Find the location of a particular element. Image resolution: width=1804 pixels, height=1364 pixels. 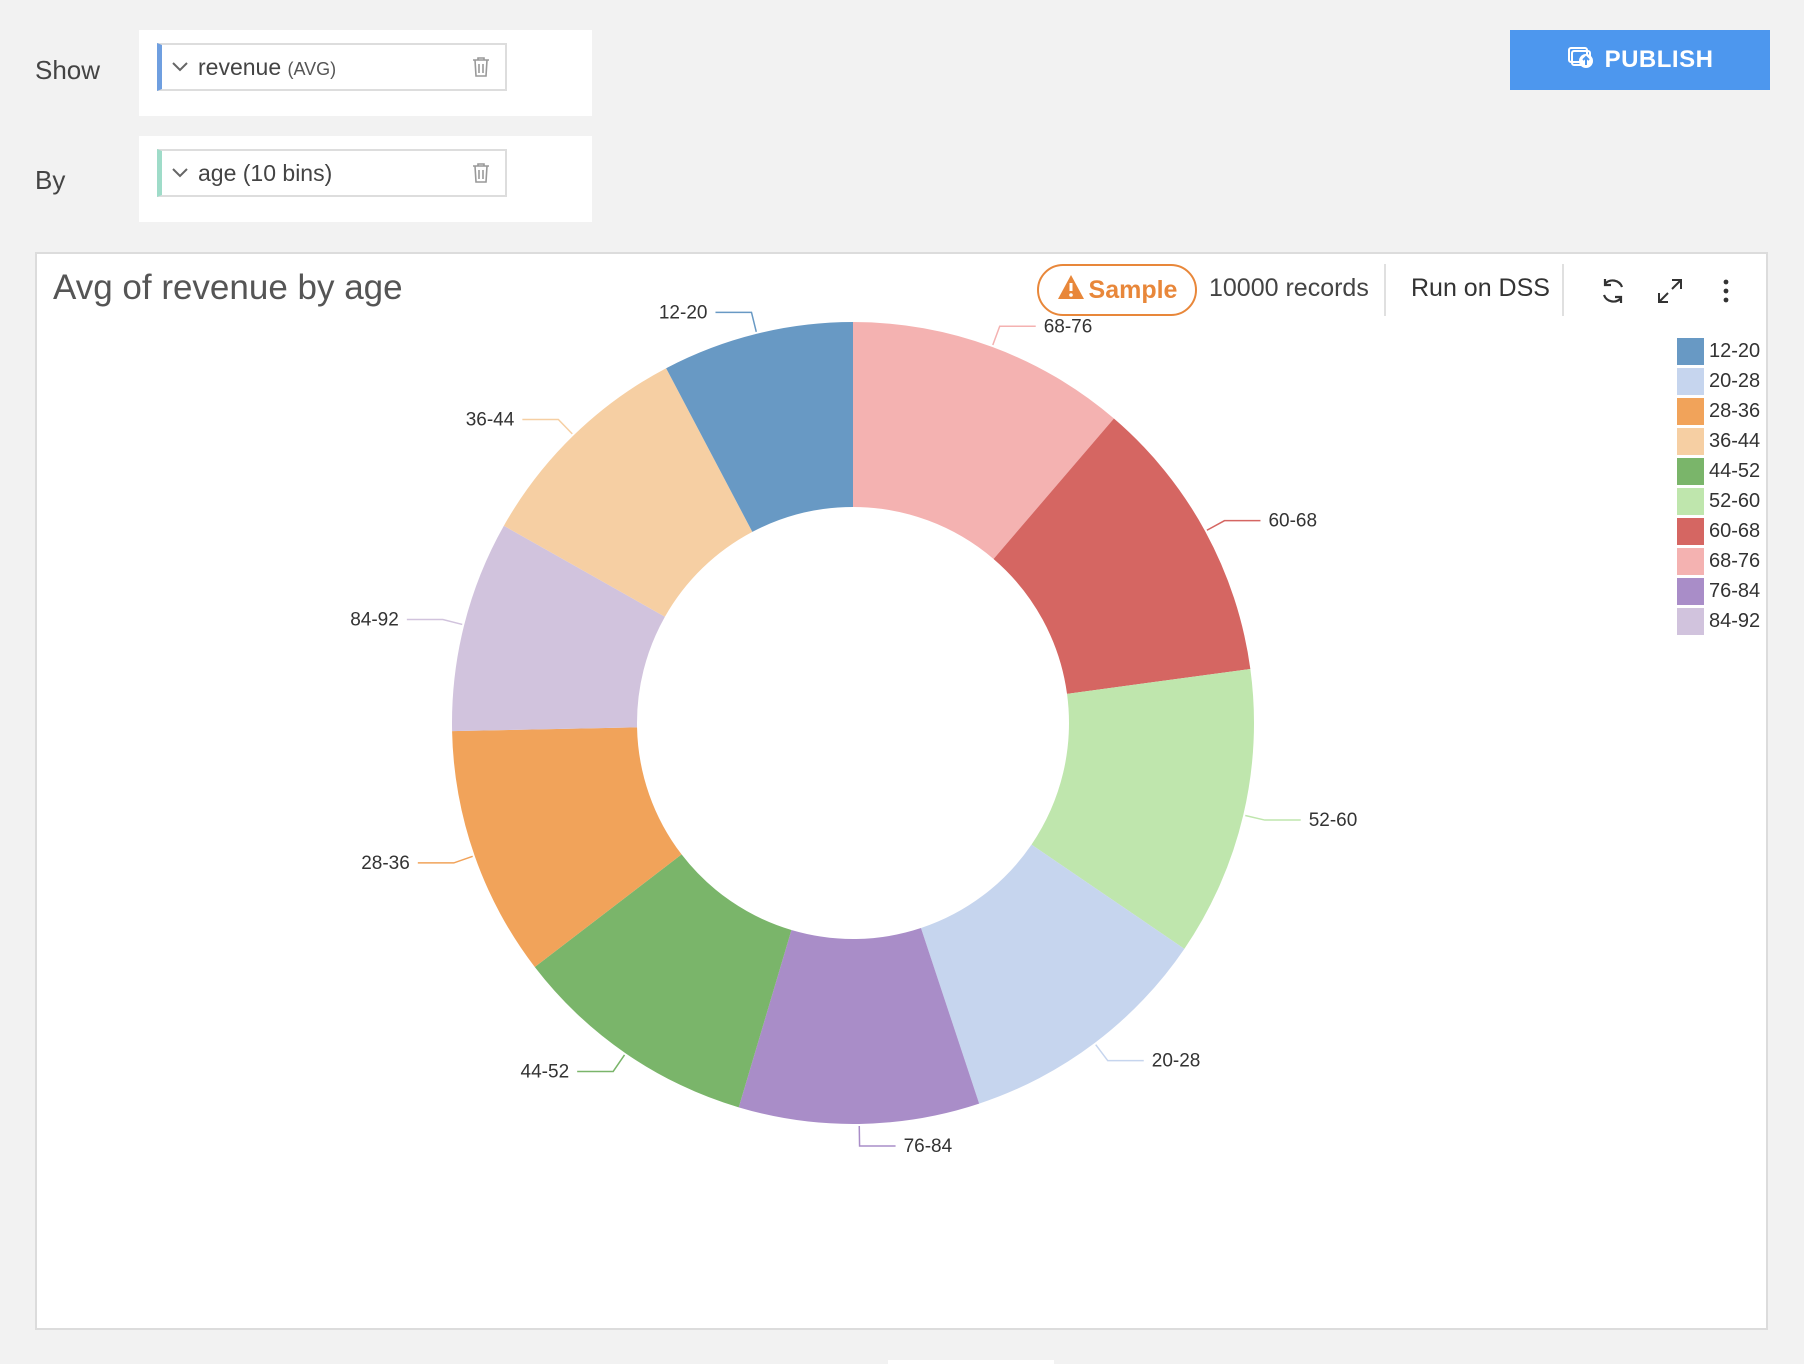

slice-label: 76-84 is located at coordinates (928, 1146).